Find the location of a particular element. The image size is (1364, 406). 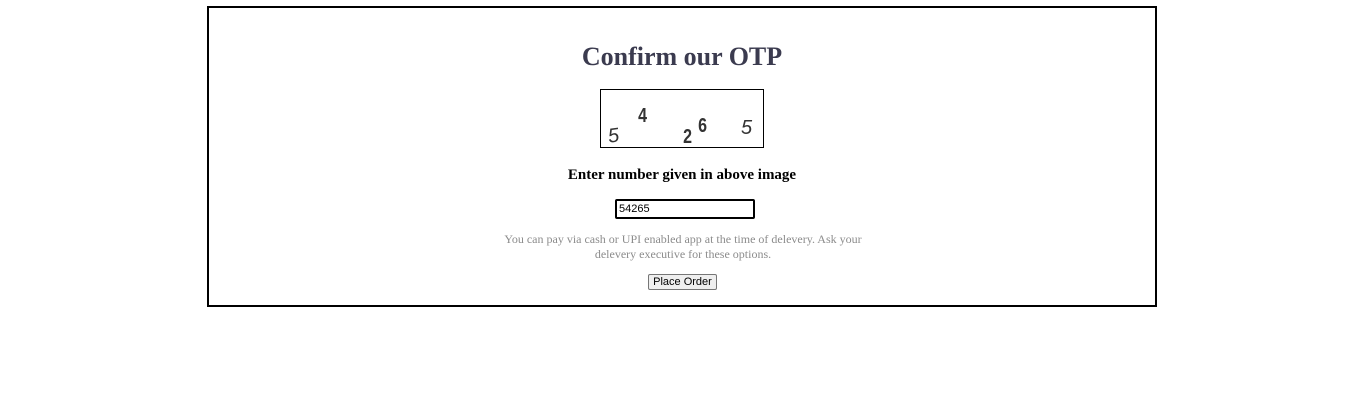

otp-input is located at coordinates (685, 209).